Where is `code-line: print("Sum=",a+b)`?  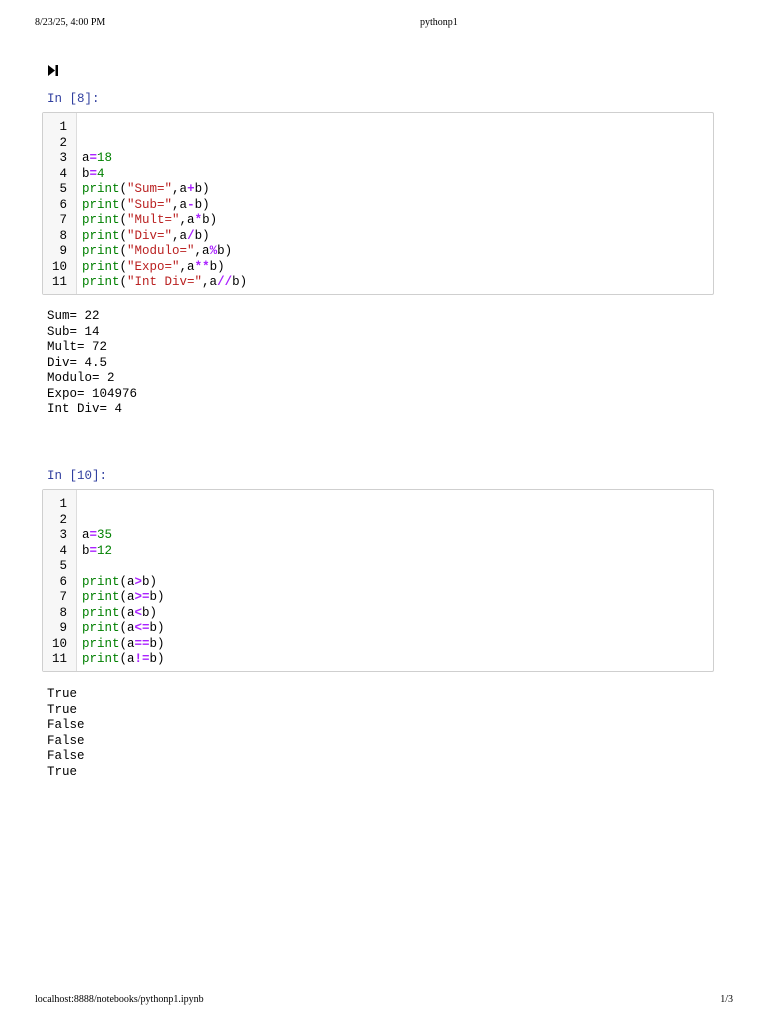 code-line: print("Sum=",a+b) is located at coordinates (146, 190).